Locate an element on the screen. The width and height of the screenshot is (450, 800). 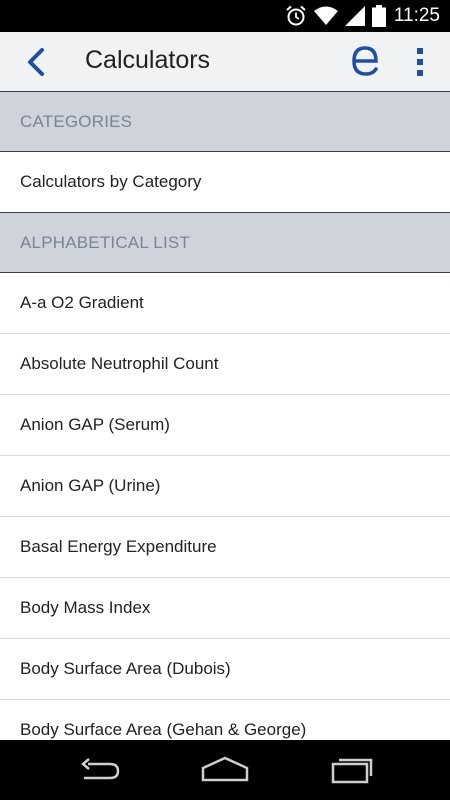
recent-apps-icon is located at coordinates (353, 769).